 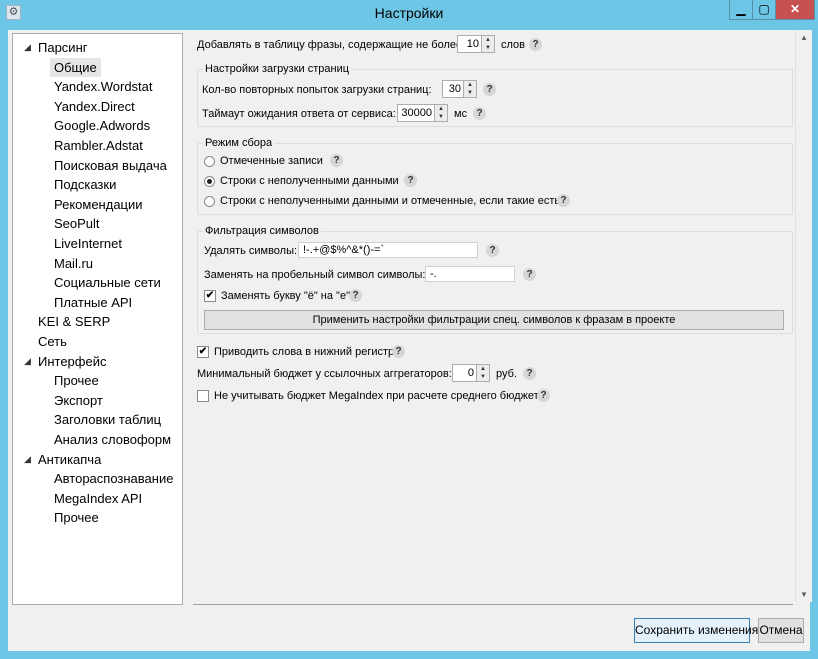 What do you see at coordinates (388, 250) in the screenshot?
I see `remove-symbols-input: !-.+@$%^&*()-=`` at bounding box center [388, 250].